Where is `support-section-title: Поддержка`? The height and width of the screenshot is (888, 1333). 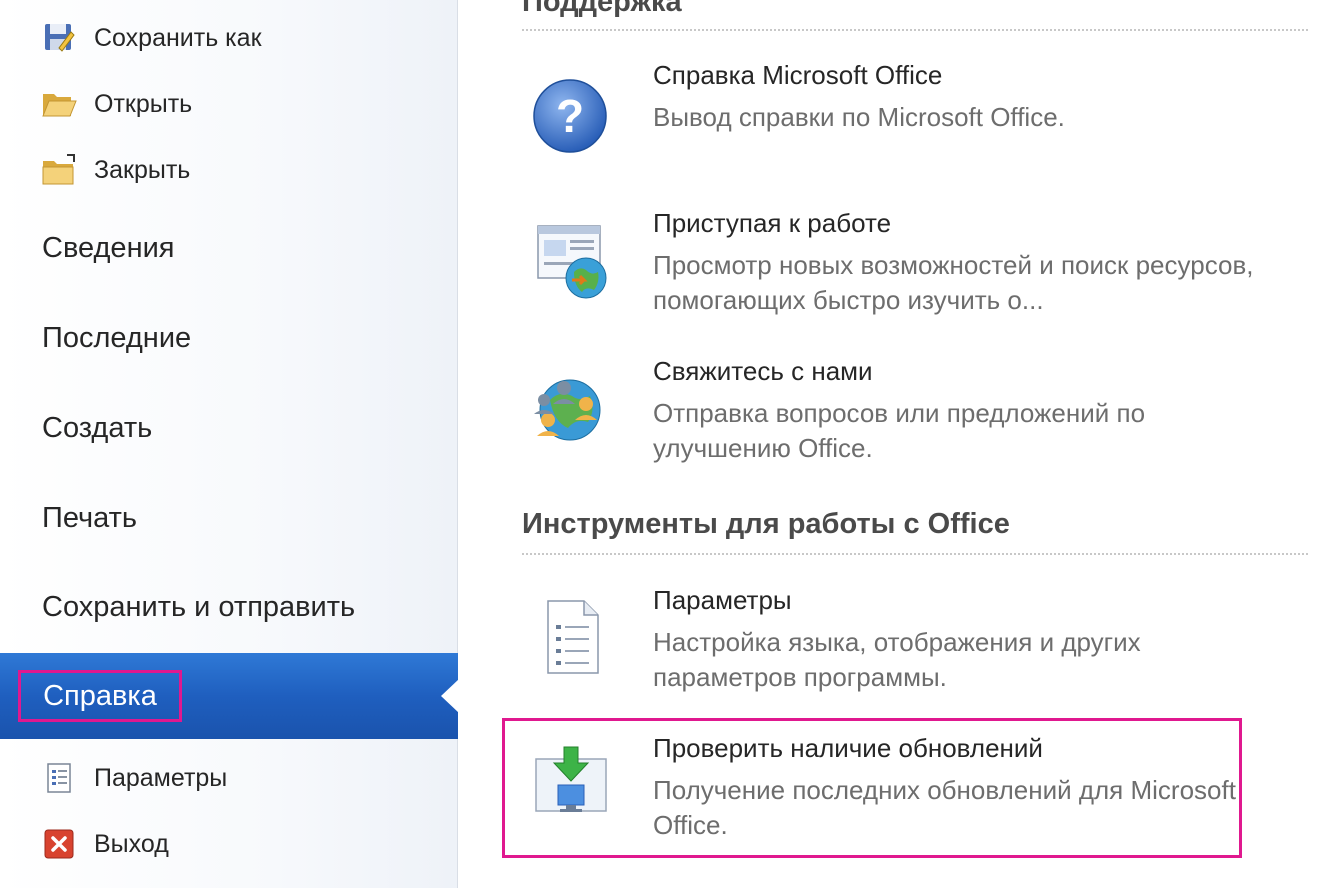 support-section-title: Поддержка is located at coordinates (602, 9).